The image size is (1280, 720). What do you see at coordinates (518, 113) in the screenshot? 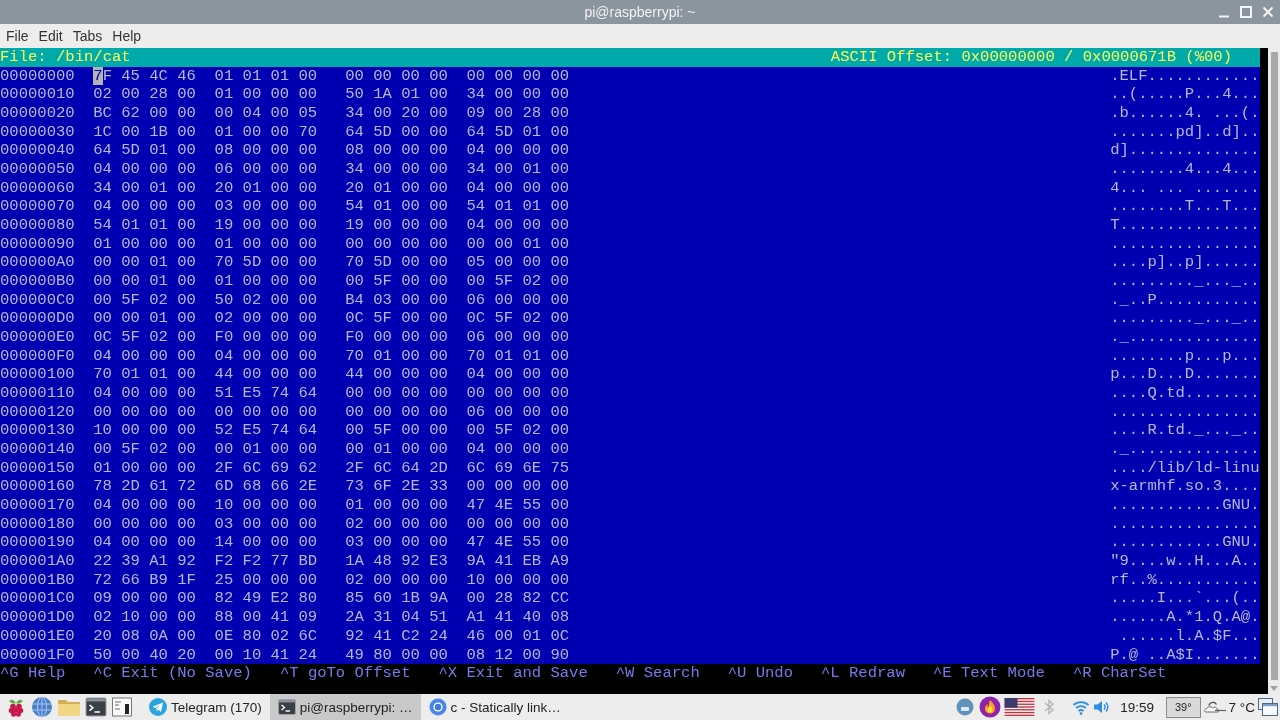
I see `hex-bytes: 09 00 28 00` at bounding box center [518, 113].